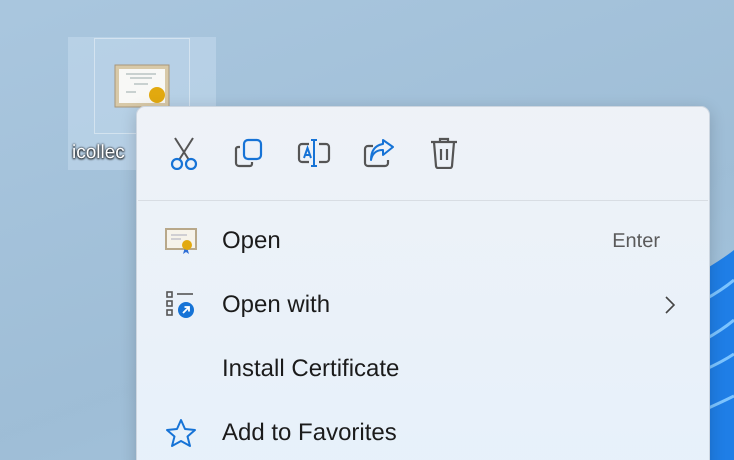 This screenshot has height=460, width=734. What do you see at coordinates (423, 369) in the screenshot?
I see `menu-item: Install Certificate` at bounding box center [423, 369].